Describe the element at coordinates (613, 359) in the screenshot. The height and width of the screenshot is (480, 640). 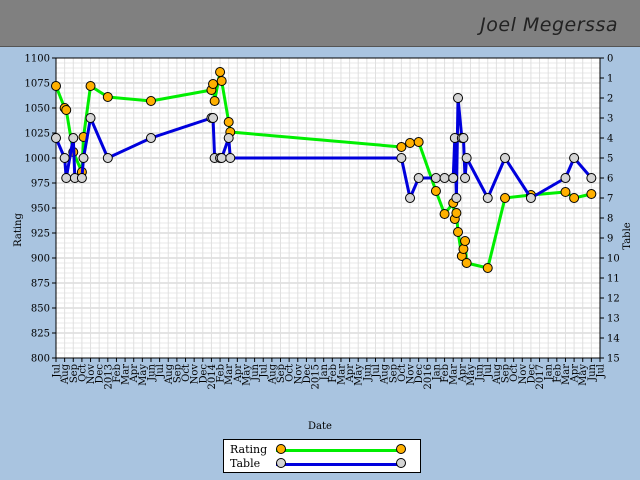
I see `y2-tick-label: 15` at that location.